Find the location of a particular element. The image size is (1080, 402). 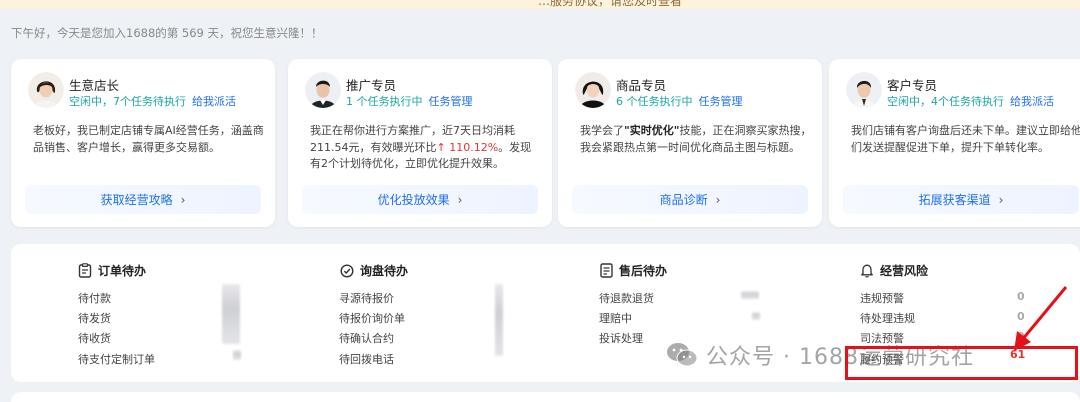

todo-refund-return: 待退款退货 is located at coordinates (626, 298).